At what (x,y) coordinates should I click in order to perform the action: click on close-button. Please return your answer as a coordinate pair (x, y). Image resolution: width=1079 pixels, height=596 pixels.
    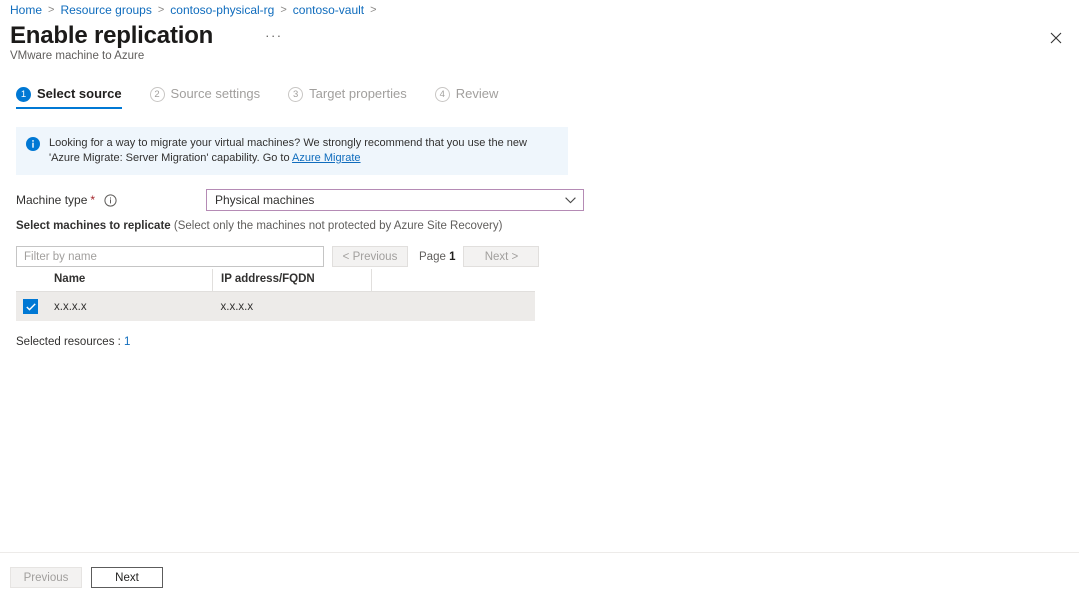
    Looking at the image, I should click on (1056, 38).